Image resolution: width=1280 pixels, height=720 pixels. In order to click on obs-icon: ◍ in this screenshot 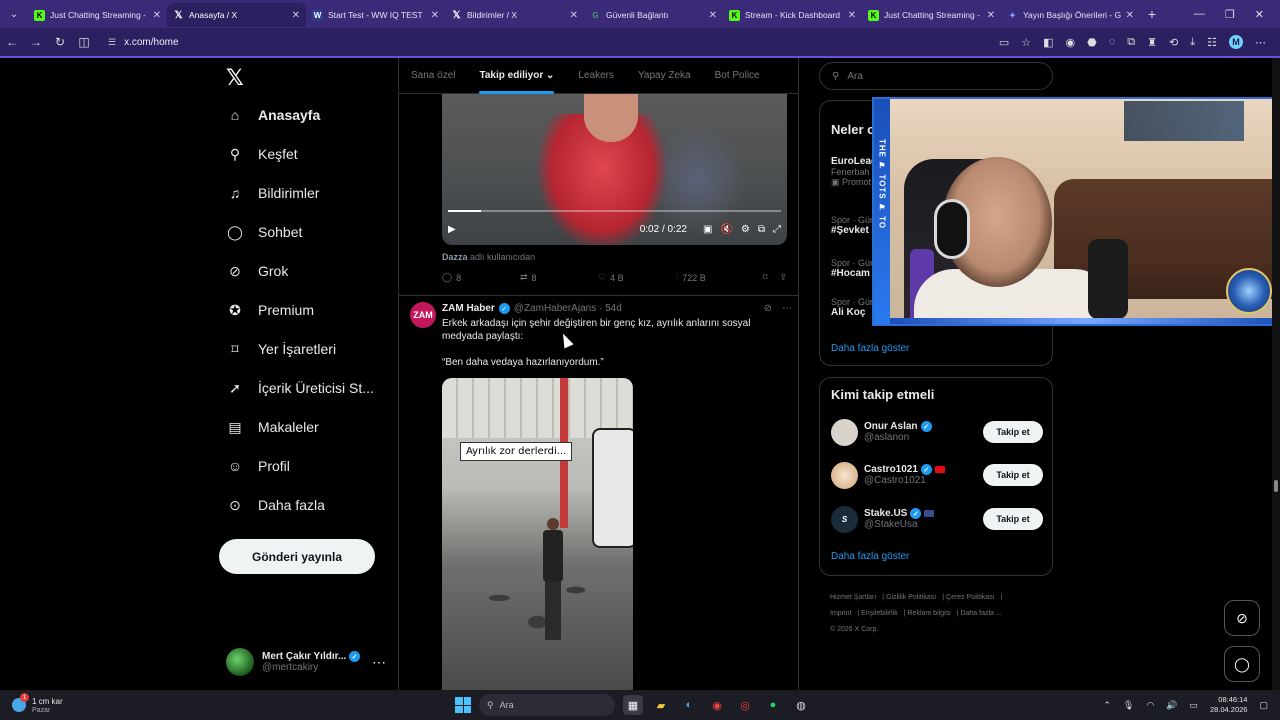, I will do `click(801, 705)`.